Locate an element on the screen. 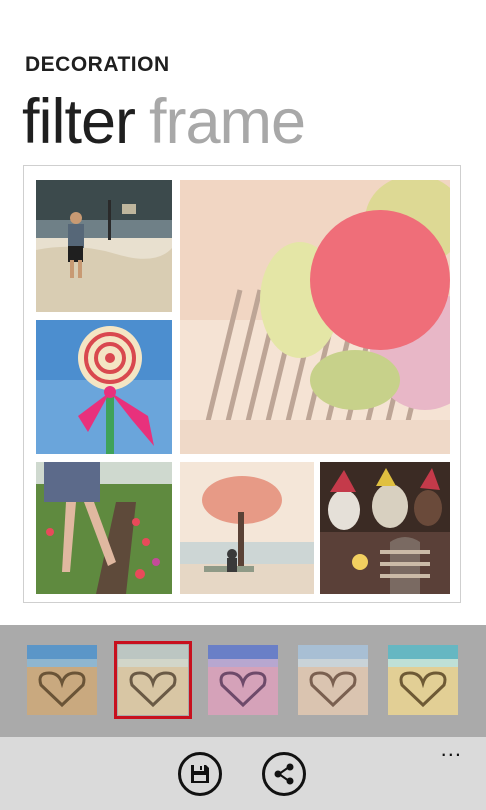 The width and height of the screenshot is (486, 810). share-icon is located at coordinates (284, 774).